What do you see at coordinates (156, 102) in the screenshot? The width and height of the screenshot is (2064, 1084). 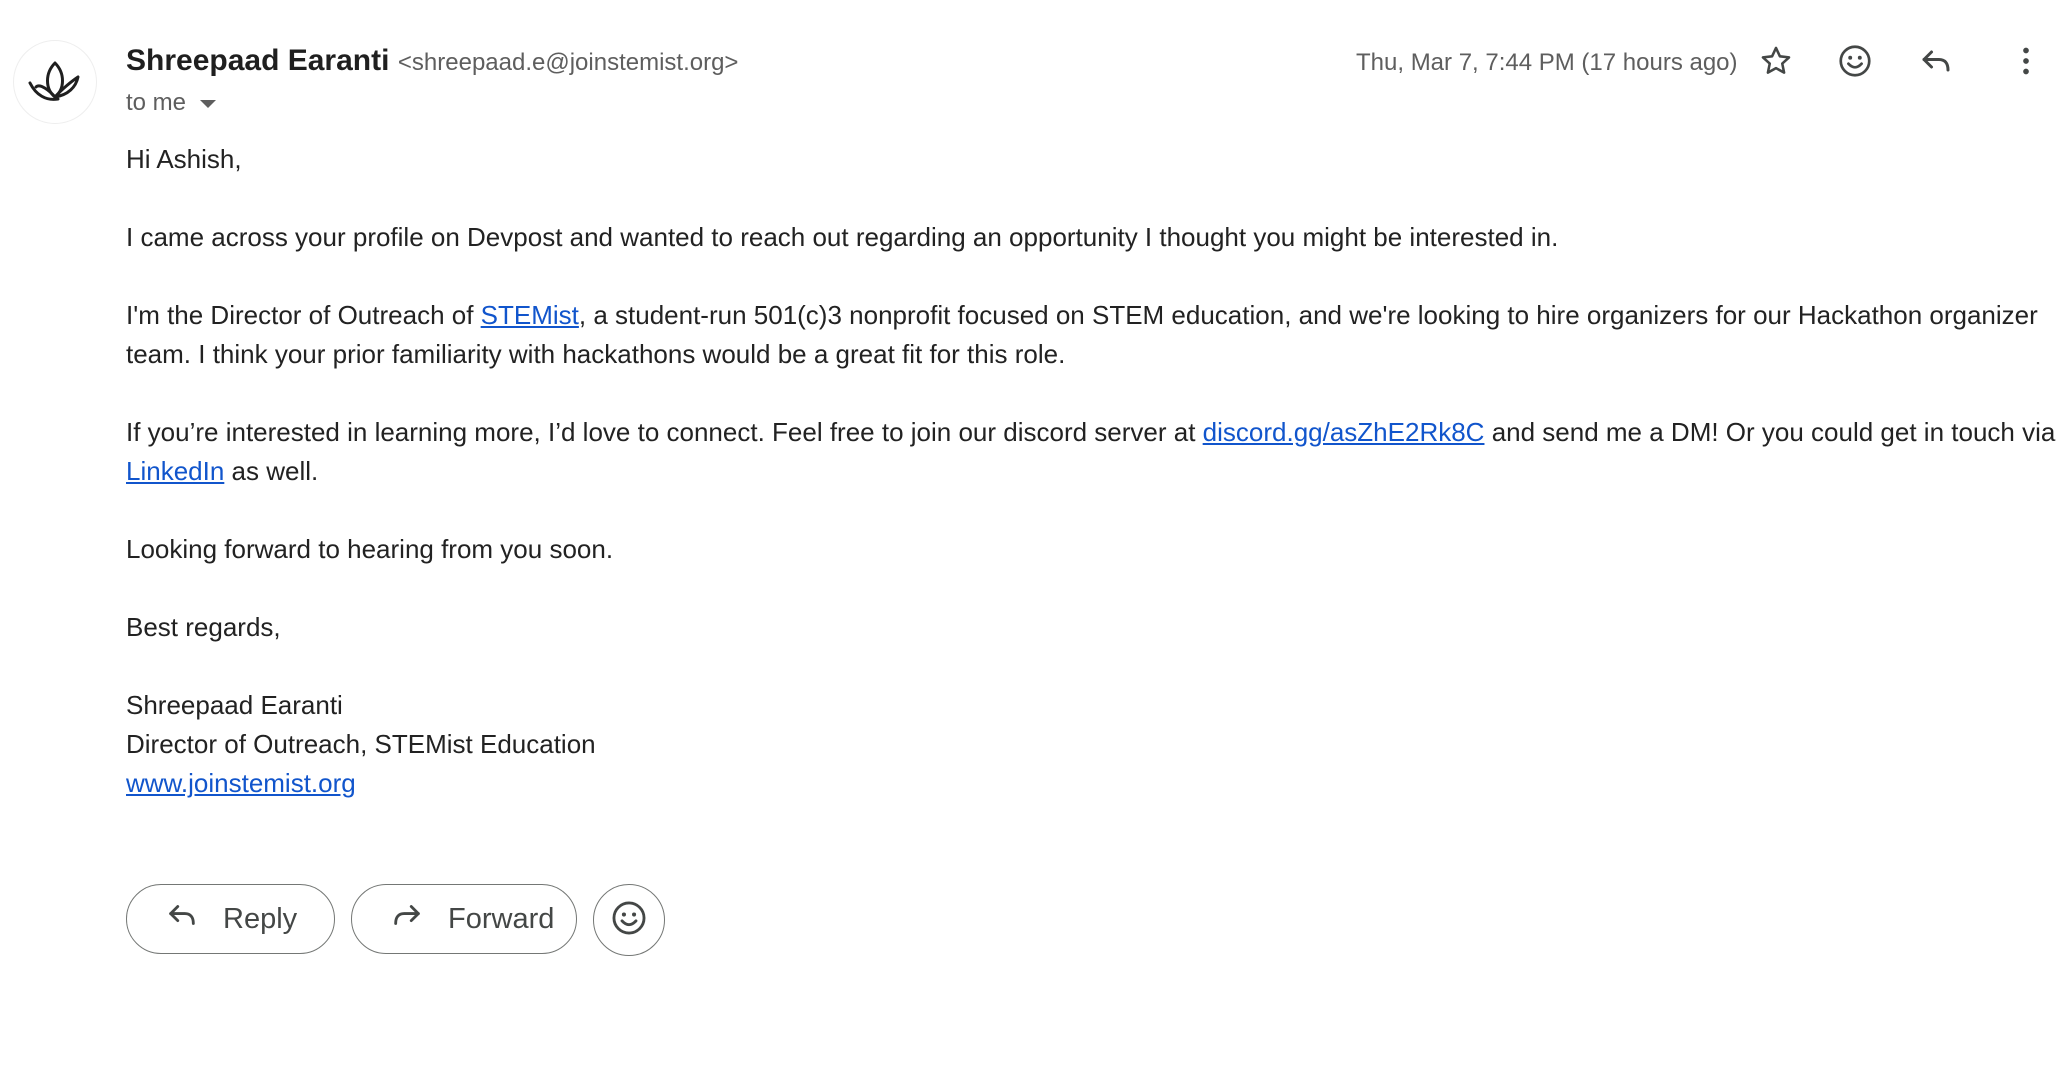 I see `to-label: to me` at bounding box center [156, 102].